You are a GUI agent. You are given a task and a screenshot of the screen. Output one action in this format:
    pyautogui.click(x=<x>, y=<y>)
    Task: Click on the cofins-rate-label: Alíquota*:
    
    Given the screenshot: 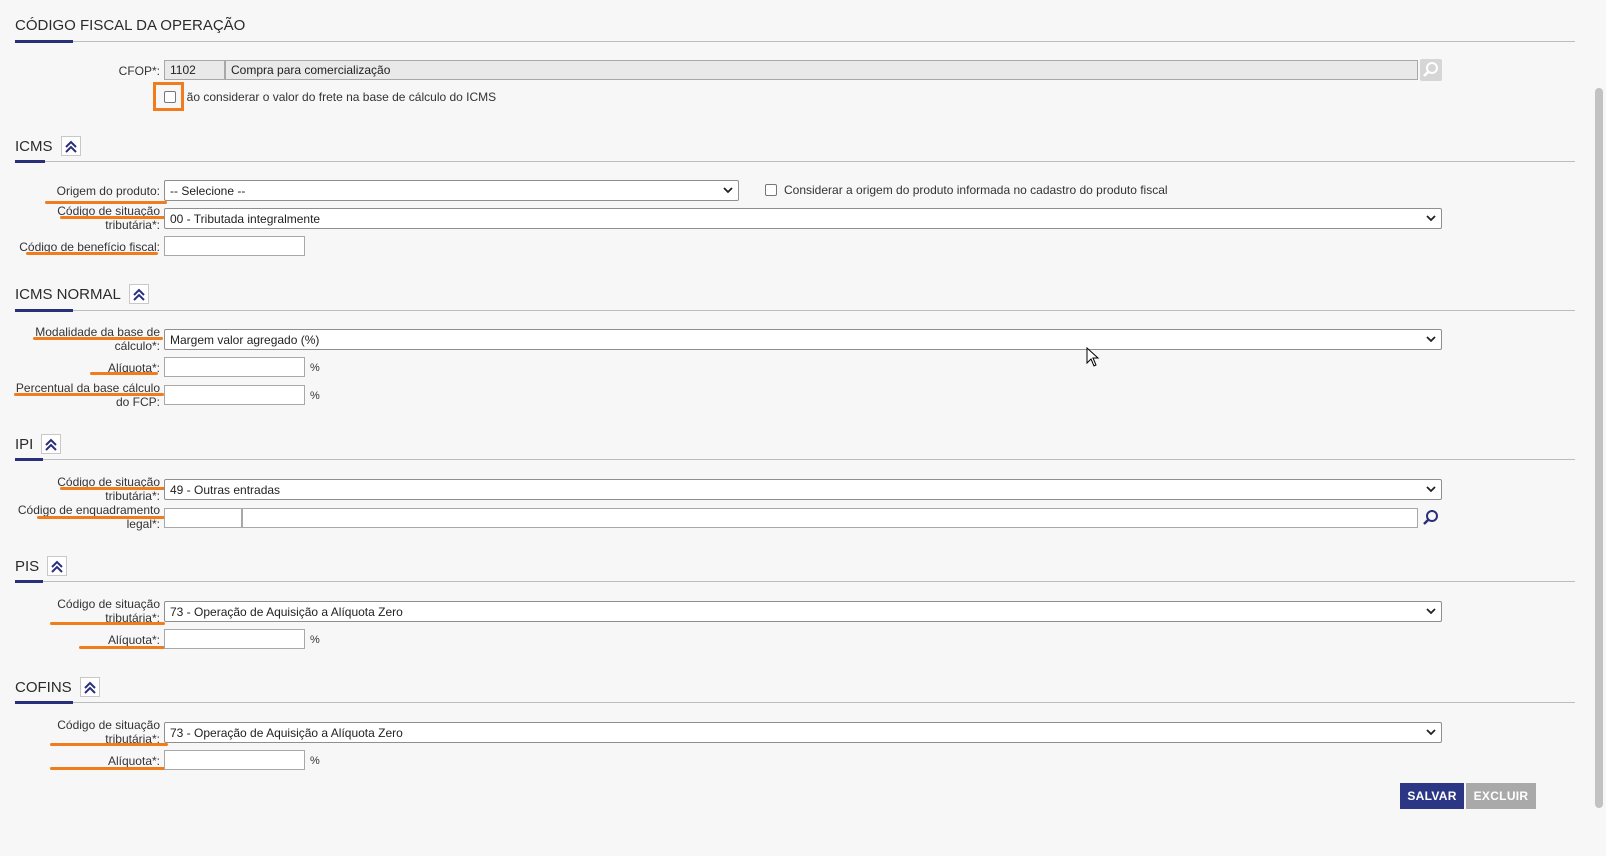 What is the action you would take?
    pyautogui.click(x=133, y=761)
    